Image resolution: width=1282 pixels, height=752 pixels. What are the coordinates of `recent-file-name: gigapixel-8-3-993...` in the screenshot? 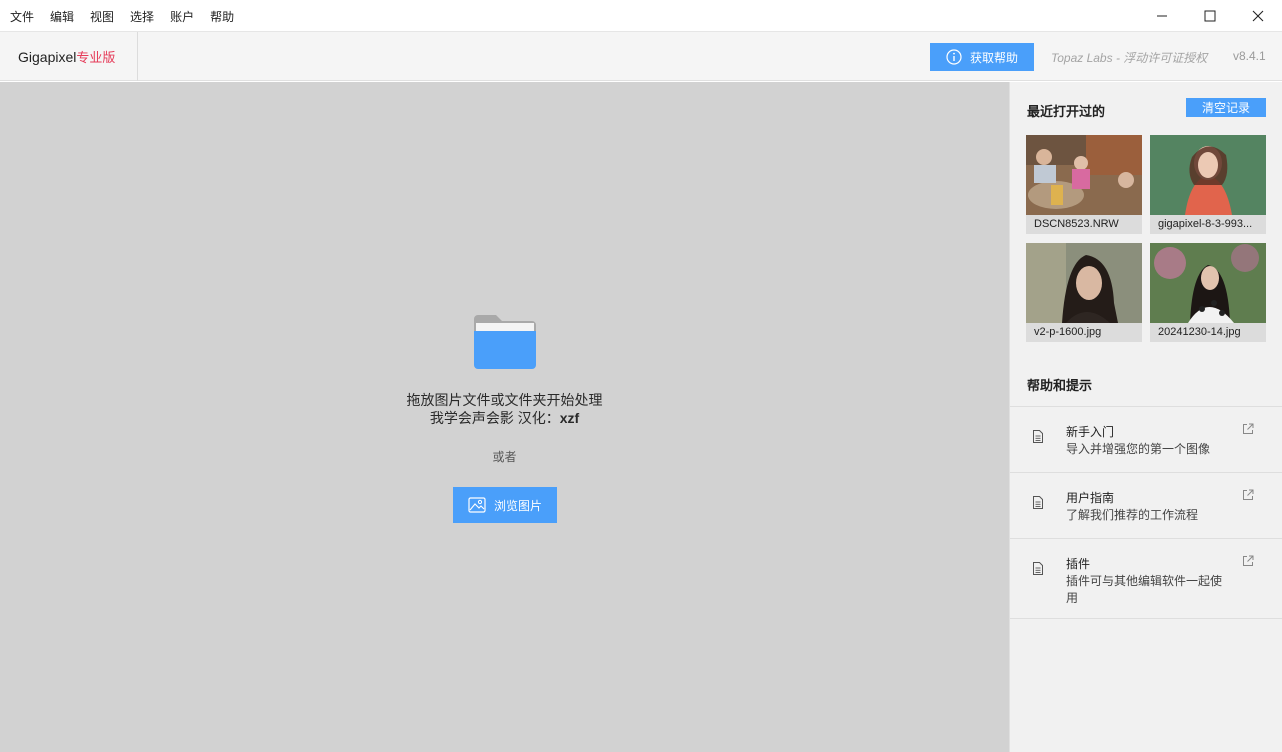 It's located at (1208, 224).